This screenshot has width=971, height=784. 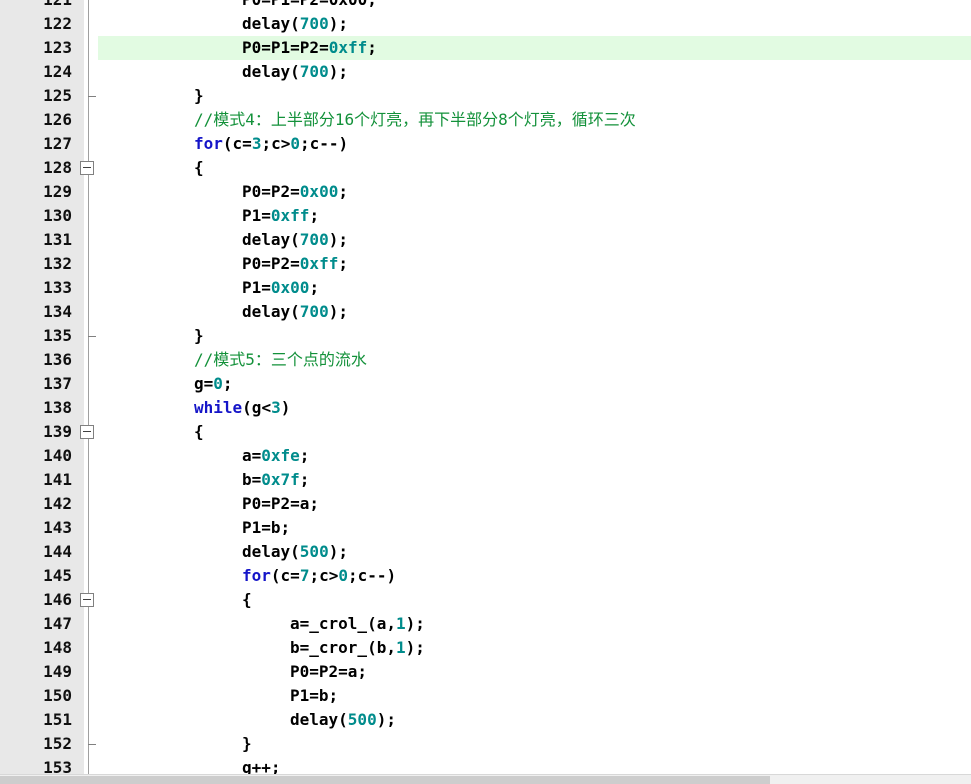 I want to click on code-line: 137 g=0;, so click(x=485, y=384).